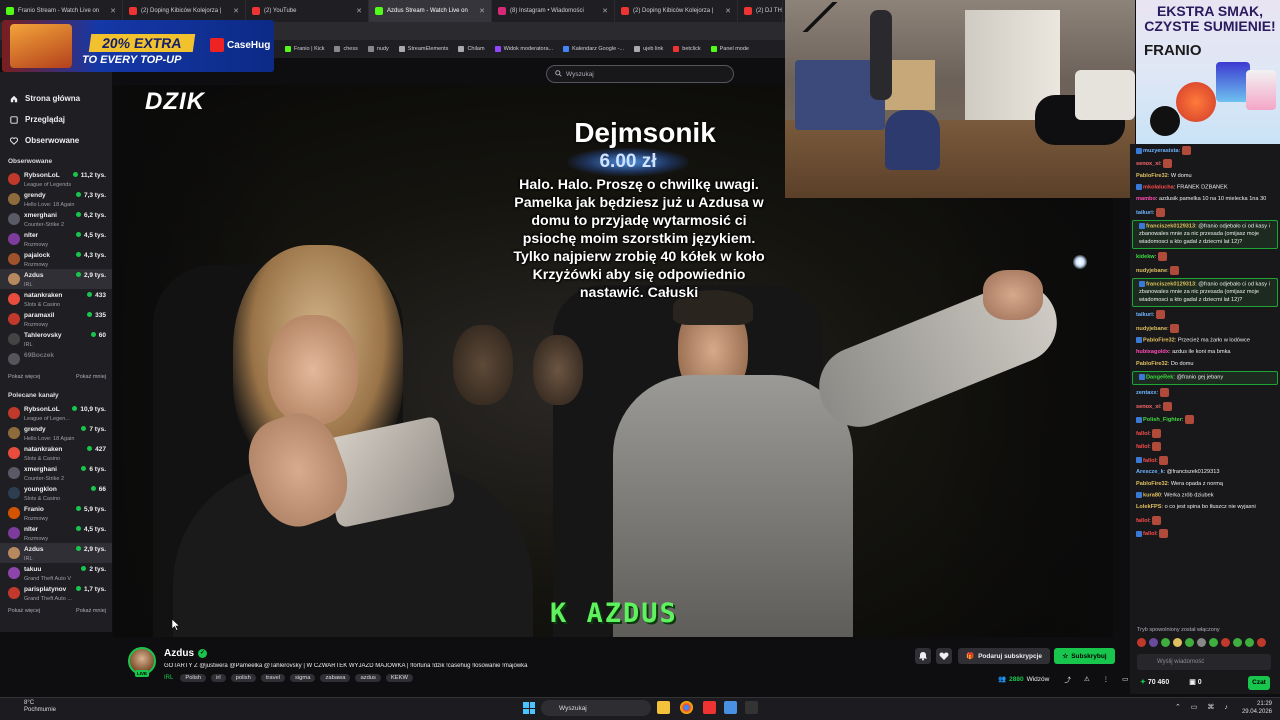  I want to click on chat-username: mkolalucha, so click(1158, 188).